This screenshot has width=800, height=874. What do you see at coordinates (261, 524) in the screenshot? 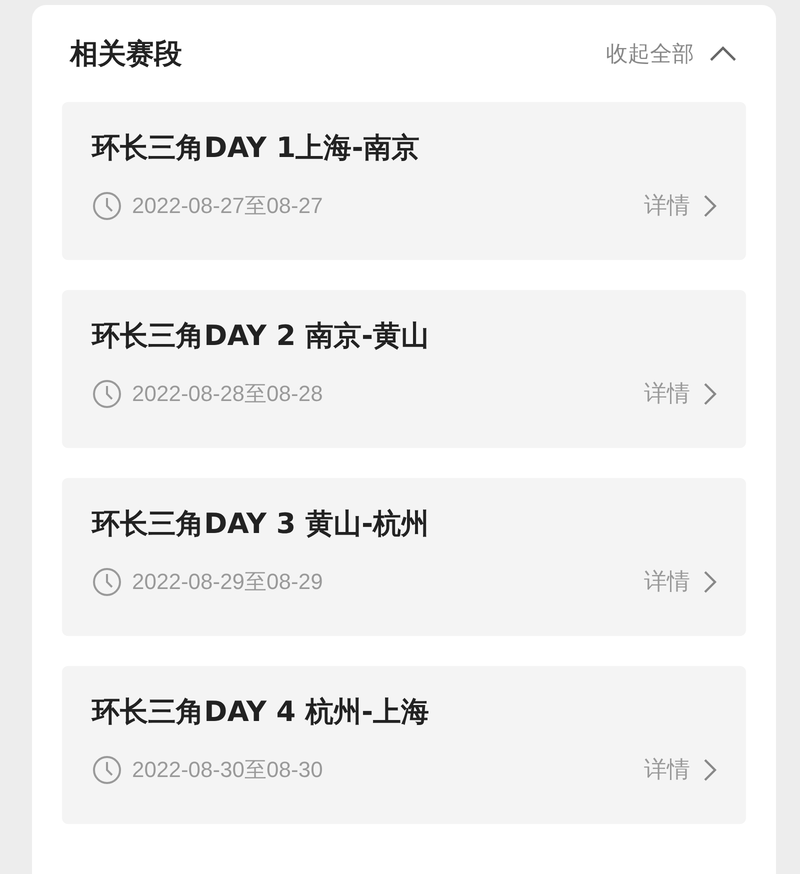
I see `stage-title: 环长三角DAY 3 黄山-杭州` at bounding box center [261, 524].